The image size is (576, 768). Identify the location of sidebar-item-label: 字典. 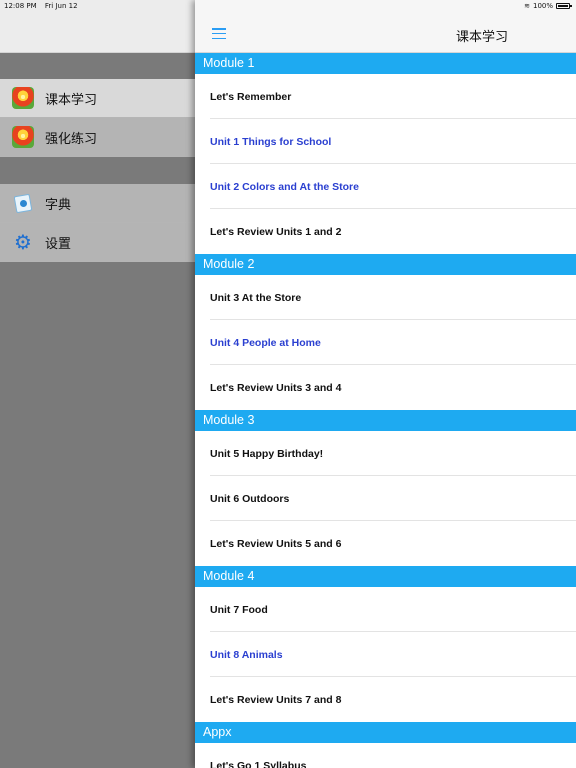
(58, 205).